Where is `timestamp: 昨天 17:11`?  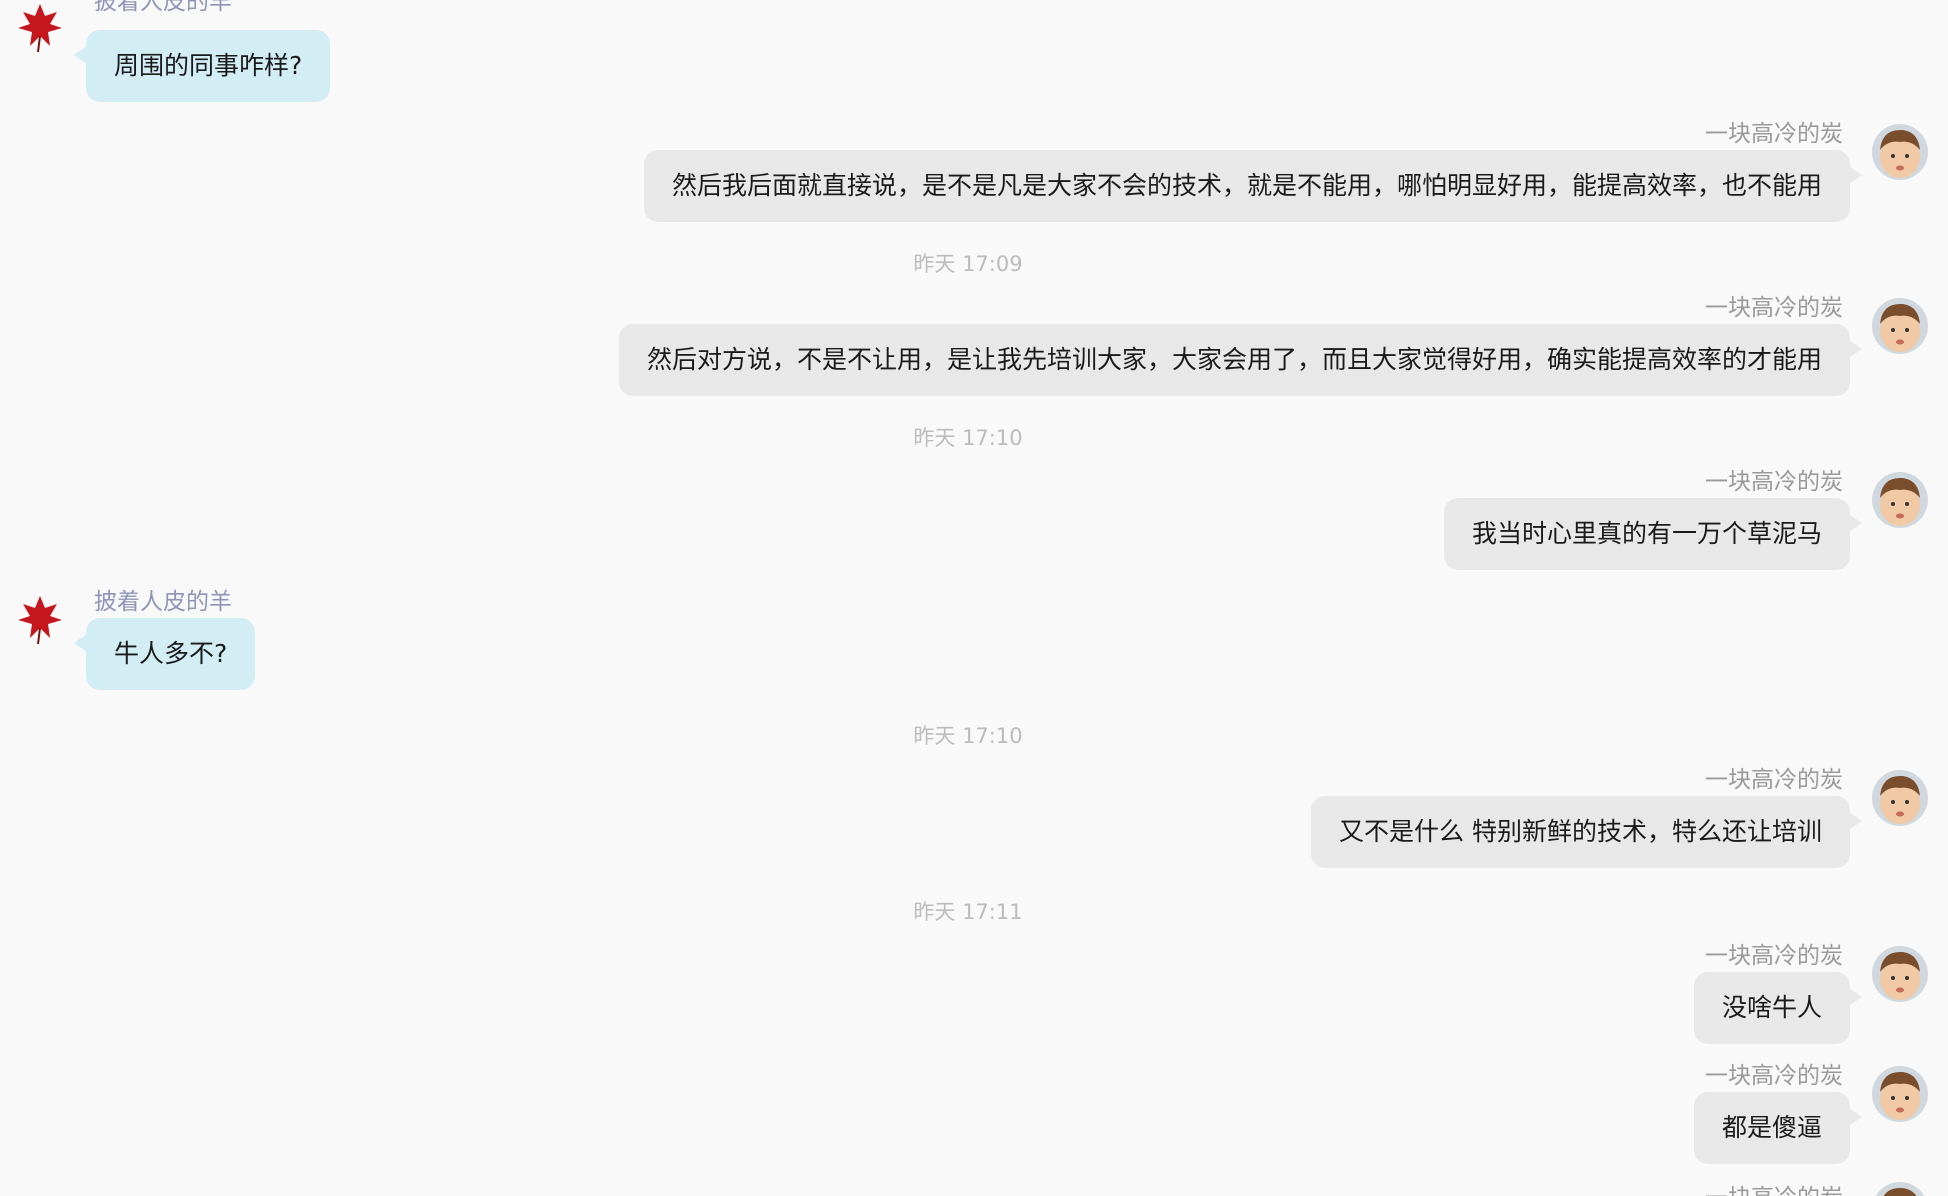 timestamp: 昨天 17:11 is located at coordinates (968, 912).